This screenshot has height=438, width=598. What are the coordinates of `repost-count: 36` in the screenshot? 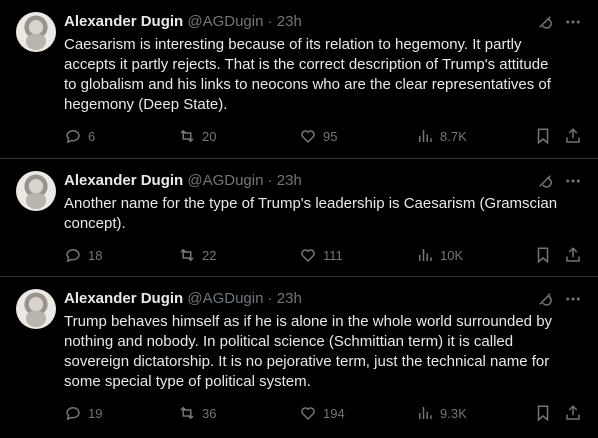 It's located at (209, 413).